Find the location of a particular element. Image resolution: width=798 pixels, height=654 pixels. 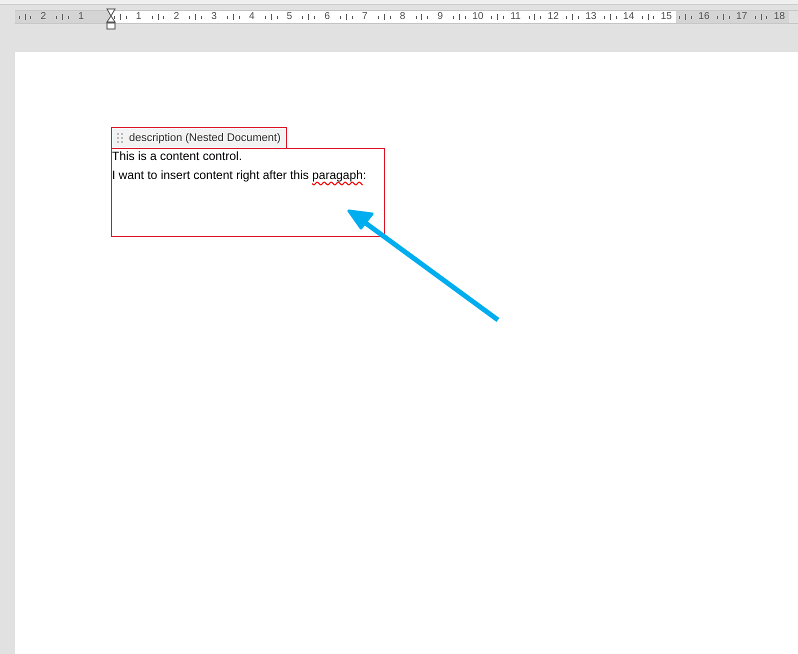

ruler-number: 3 is located at coordinates (214, 17).